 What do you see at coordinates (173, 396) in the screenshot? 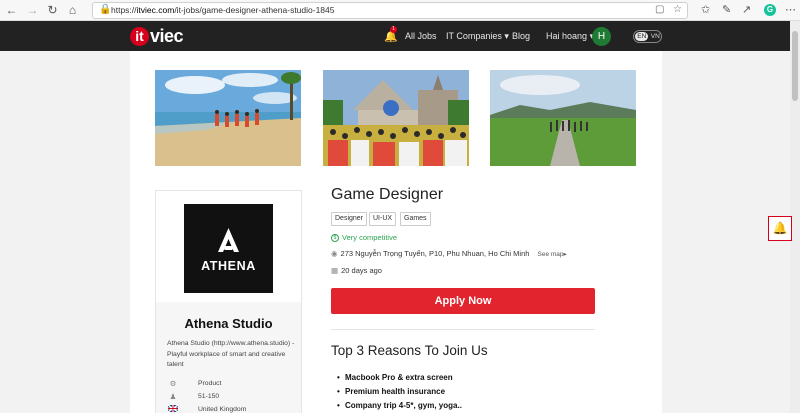
I see `people-icon: ♟` at bounding box center [173, 396].